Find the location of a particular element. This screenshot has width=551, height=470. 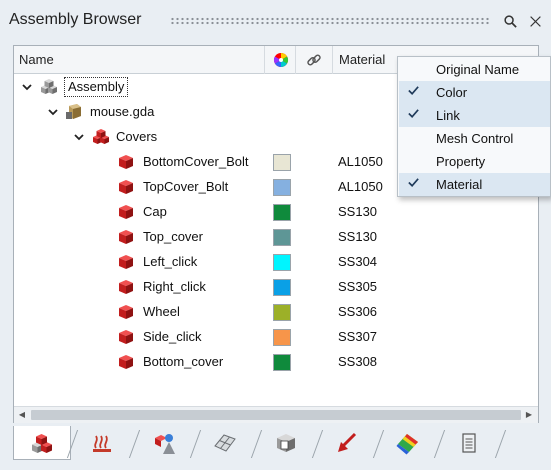

menu-item-label: Original Name is located at coordinates (478, 69).